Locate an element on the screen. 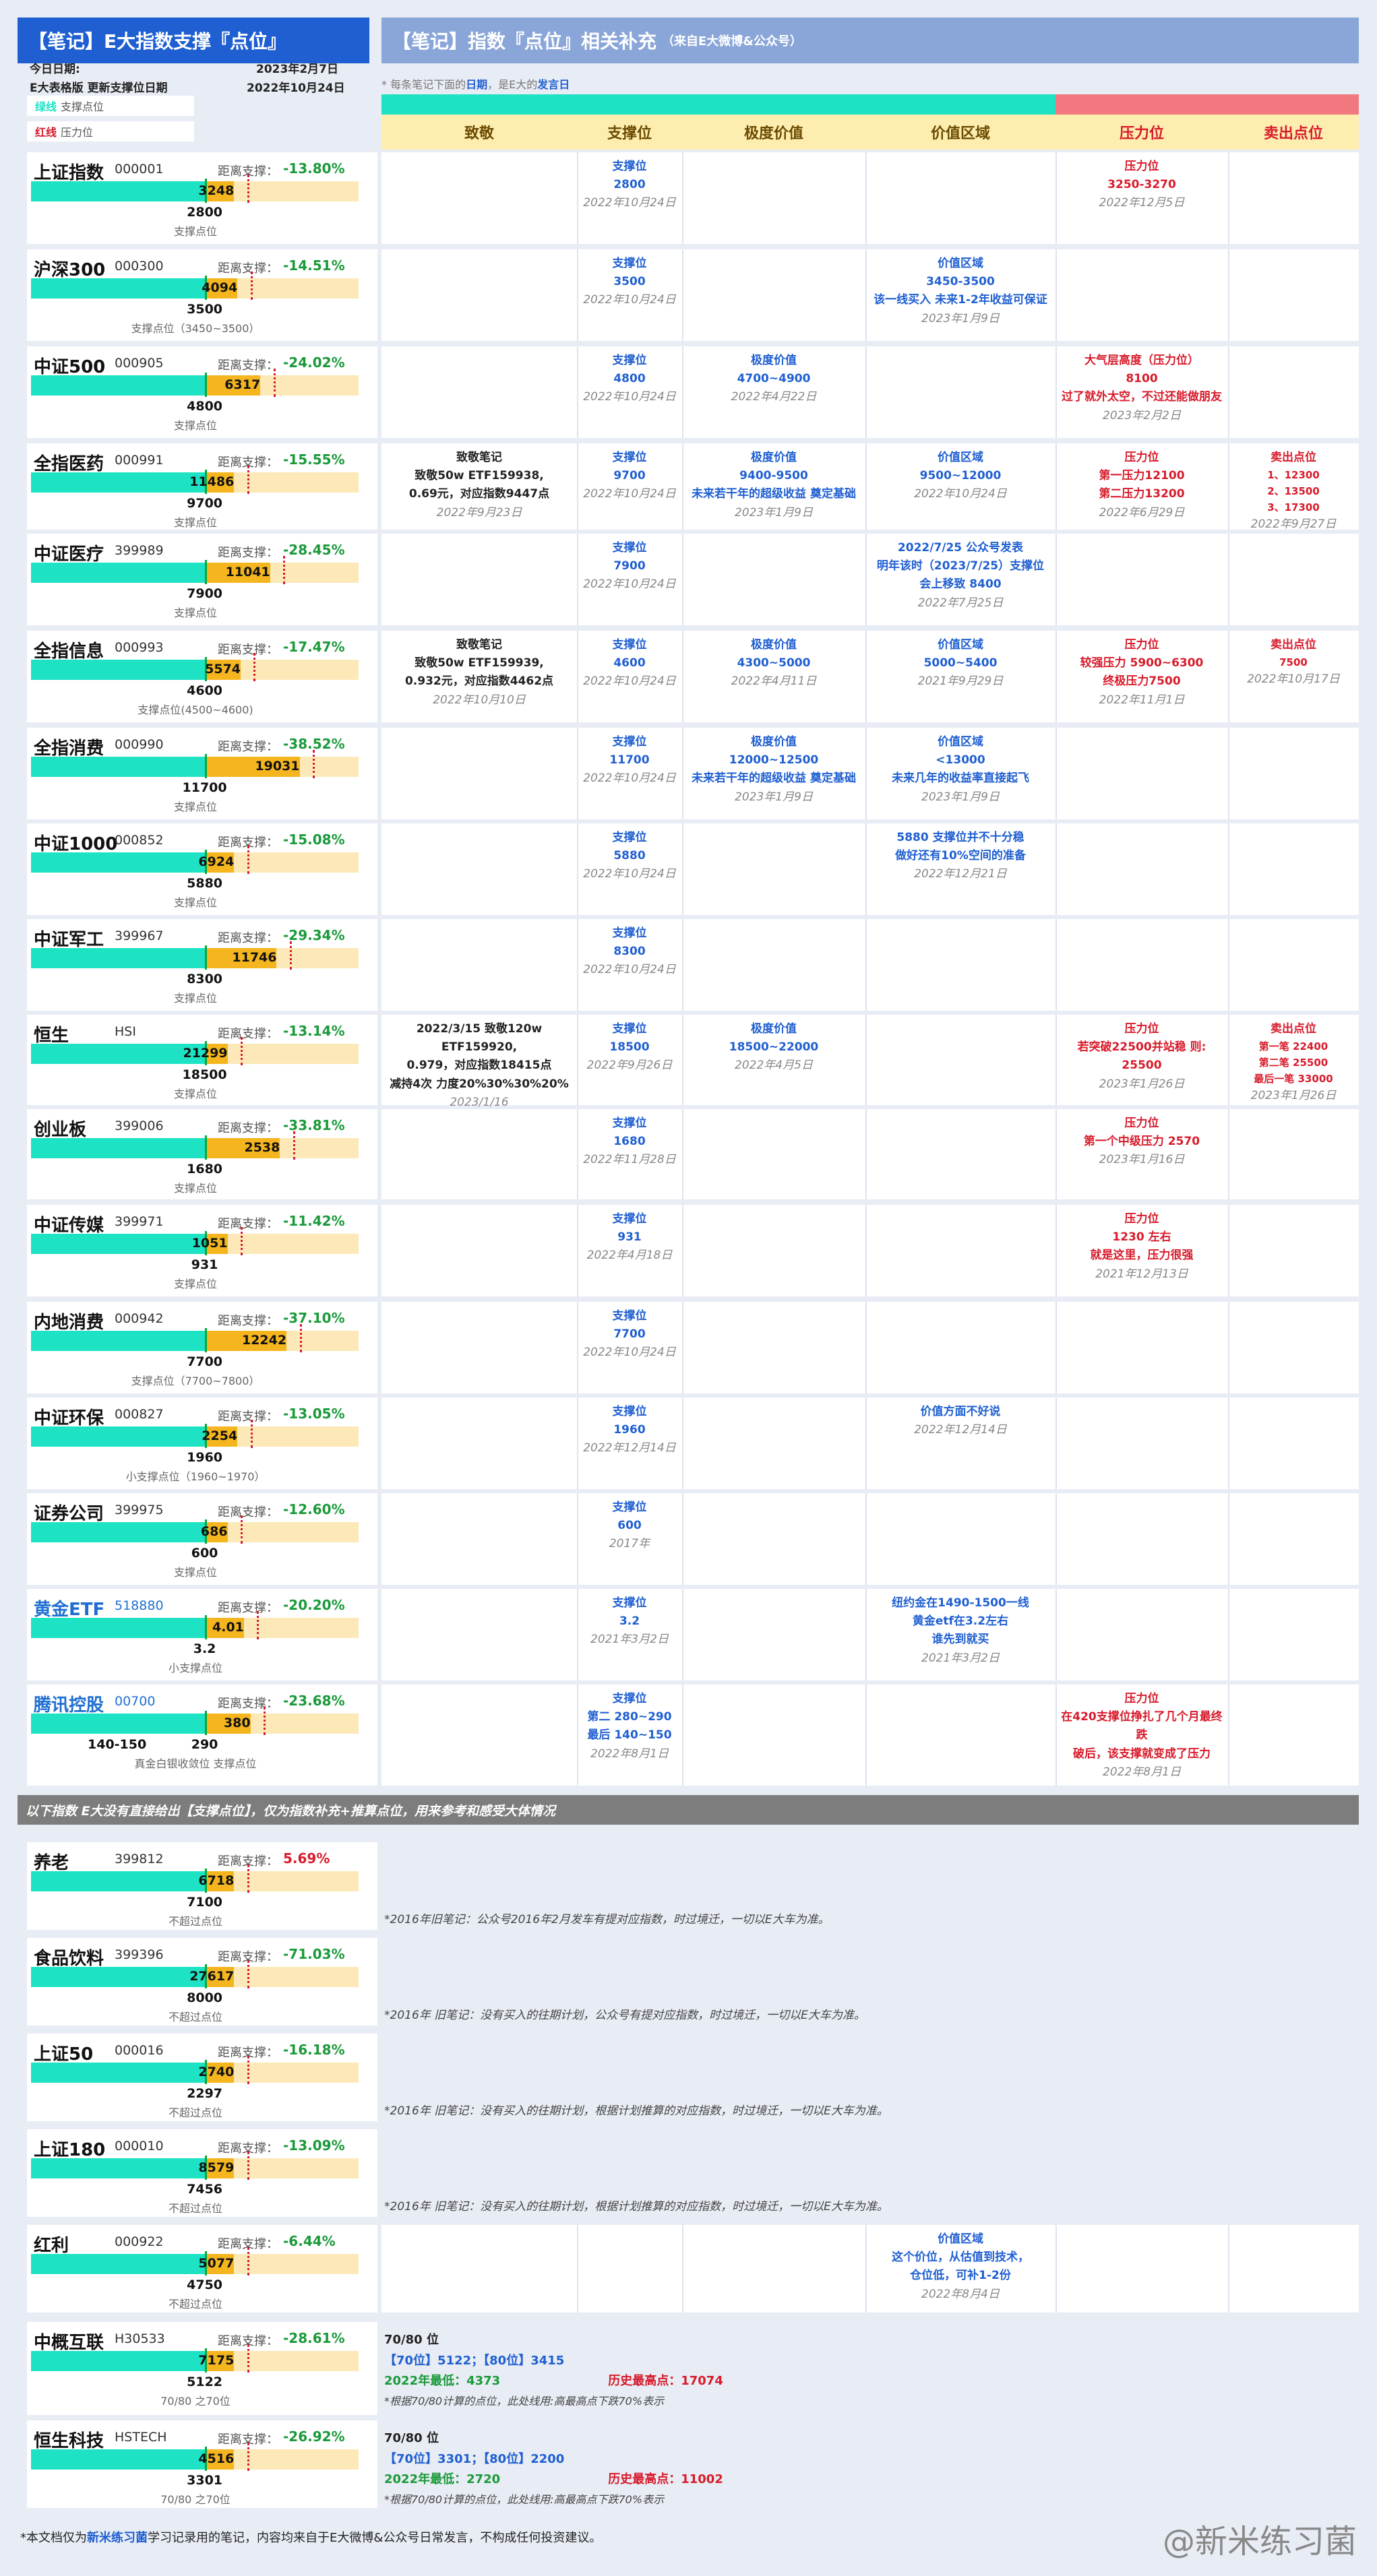 Image resolution: width=1377 pixels, height=2576 pixels. cell-支撑位: 支撑位 600 2017年 is located at coordinates (629, 1526).